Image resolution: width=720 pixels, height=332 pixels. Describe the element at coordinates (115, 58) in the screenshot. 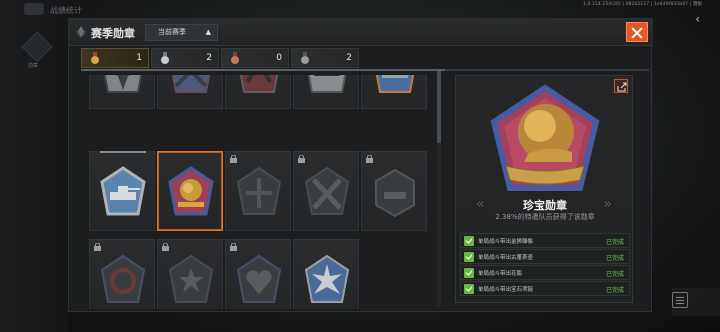

I see `counter-gold: 1` at that location.